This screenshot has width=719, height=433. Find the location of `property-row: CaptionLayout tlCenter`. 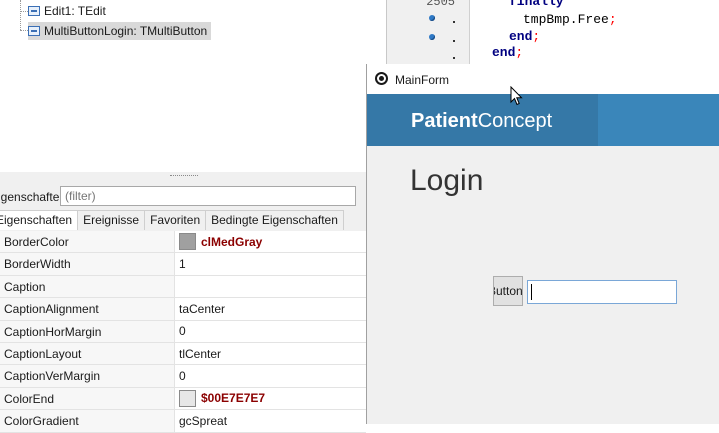

property-row: CaptionLayout tlCenter is located at coordinates (183, 354).